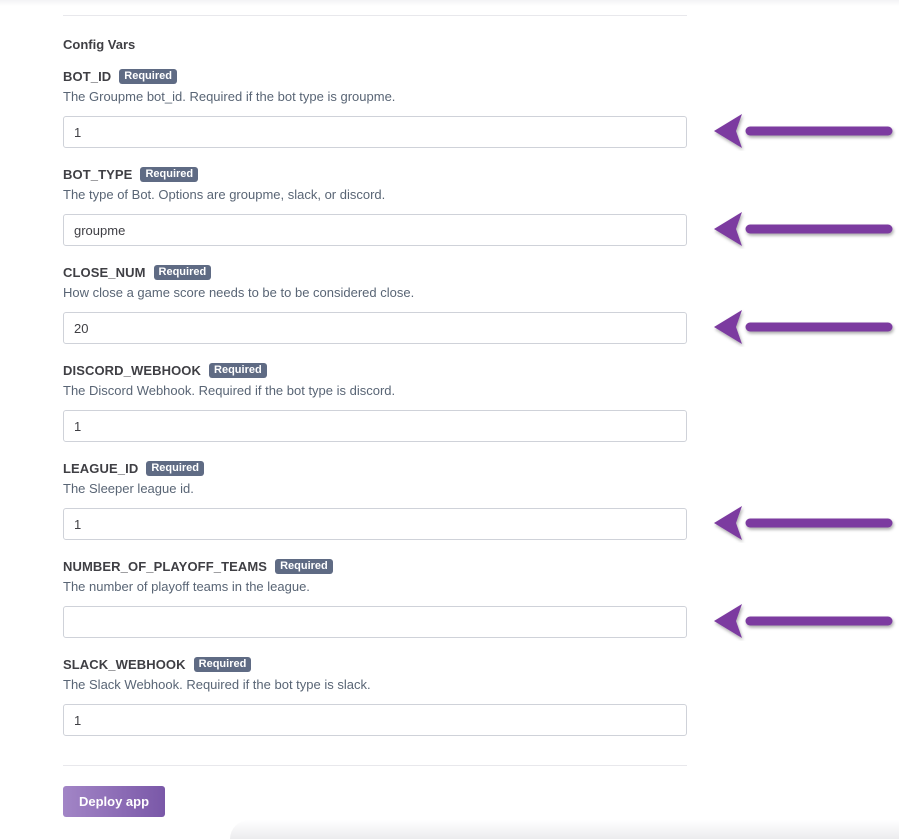 The width and height of the screenshot is (899, 839). Describe the element at coordinates (124, 664) in the screenshot. I see `config-var-key: SLACK_WEBHOOK` at that location.